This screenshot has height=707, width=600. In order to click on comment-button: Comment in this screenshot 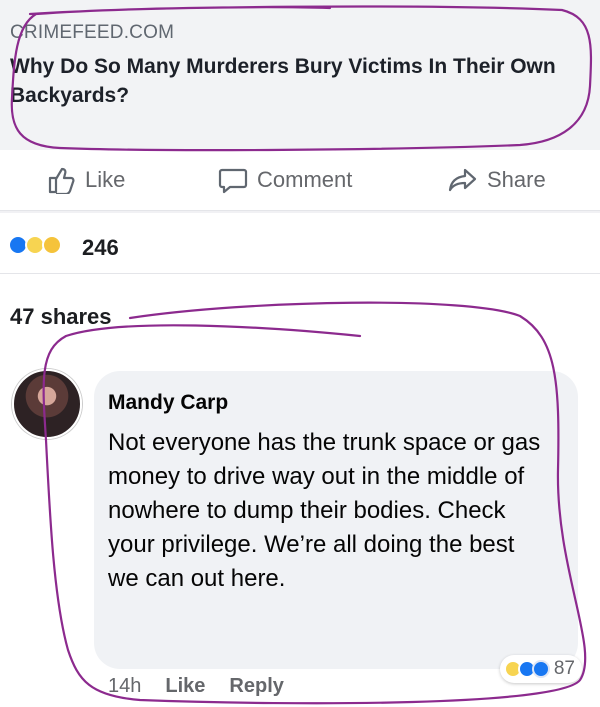, I will do `click(285, 180)`.